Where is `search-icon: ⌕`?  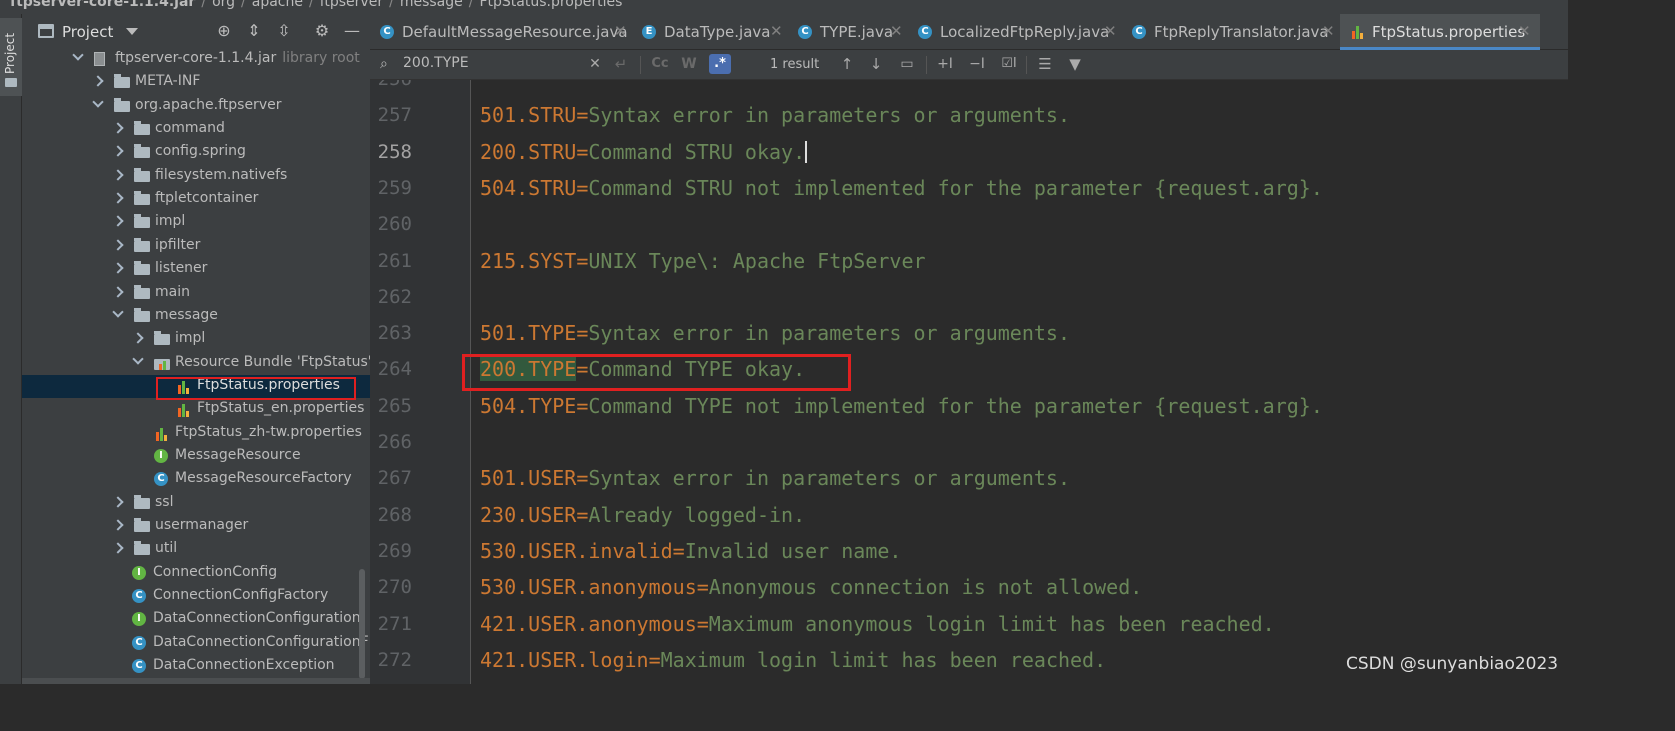 search-icon: ⌕ is located at coordinates (384, 64).